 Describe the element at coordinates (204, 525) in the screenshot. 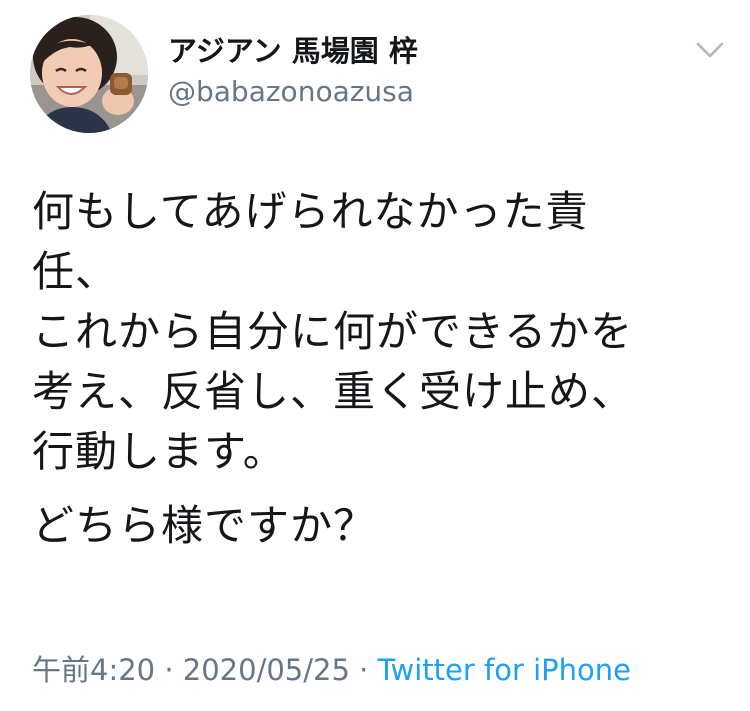

I see `tweet-second-paragraph: どちら様ですか？` at that location.